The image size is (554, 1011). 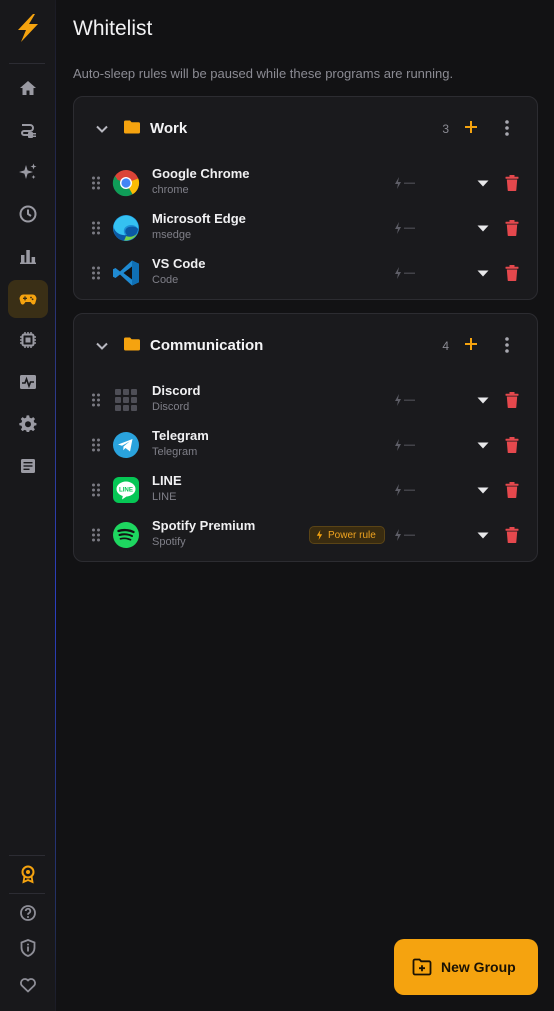 I want to click on app-process: msedge, so click(x=172, y=235).